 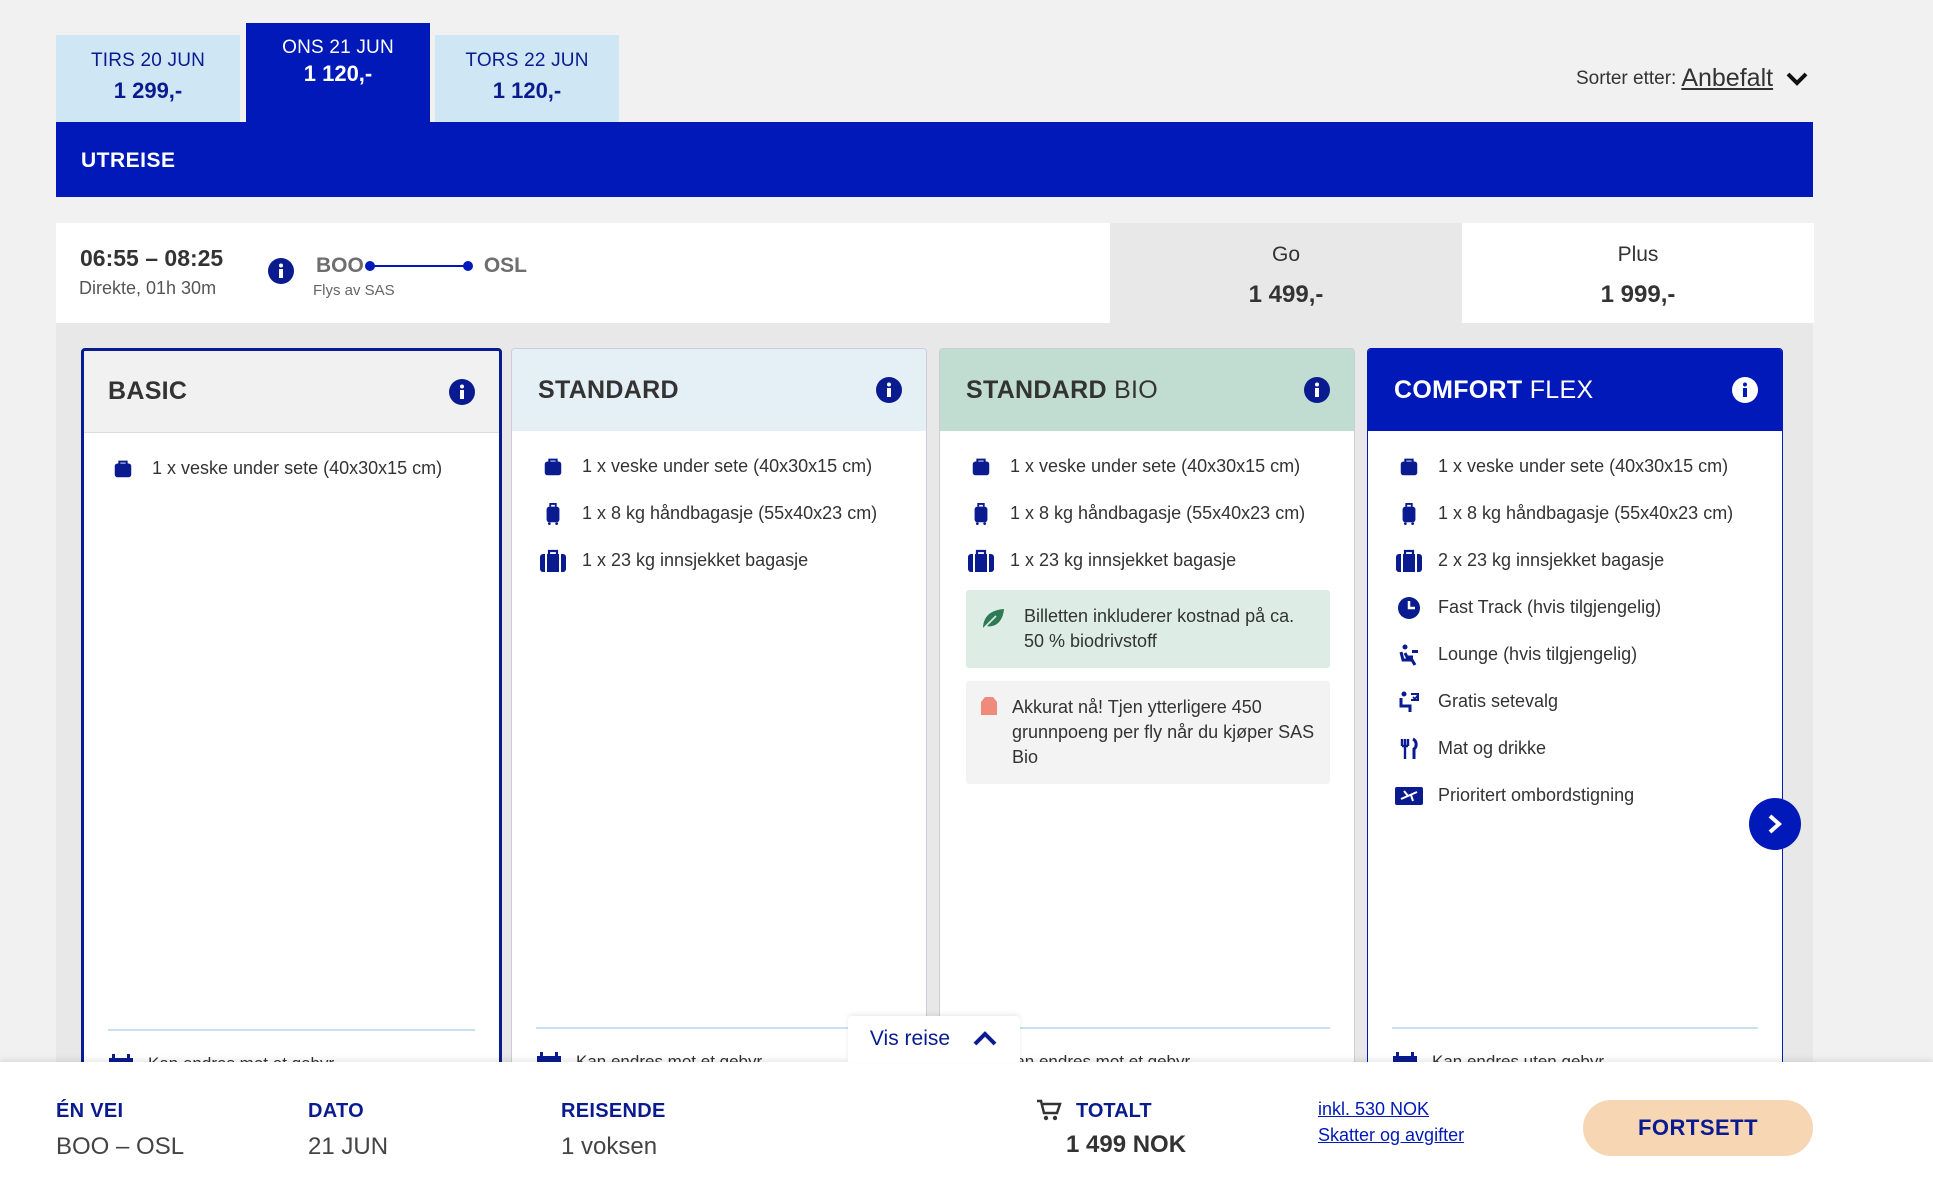 I want to click on taxes-link: inkl. 530 NOK Skatter og avgifter, so click(x=1391, y=1122).